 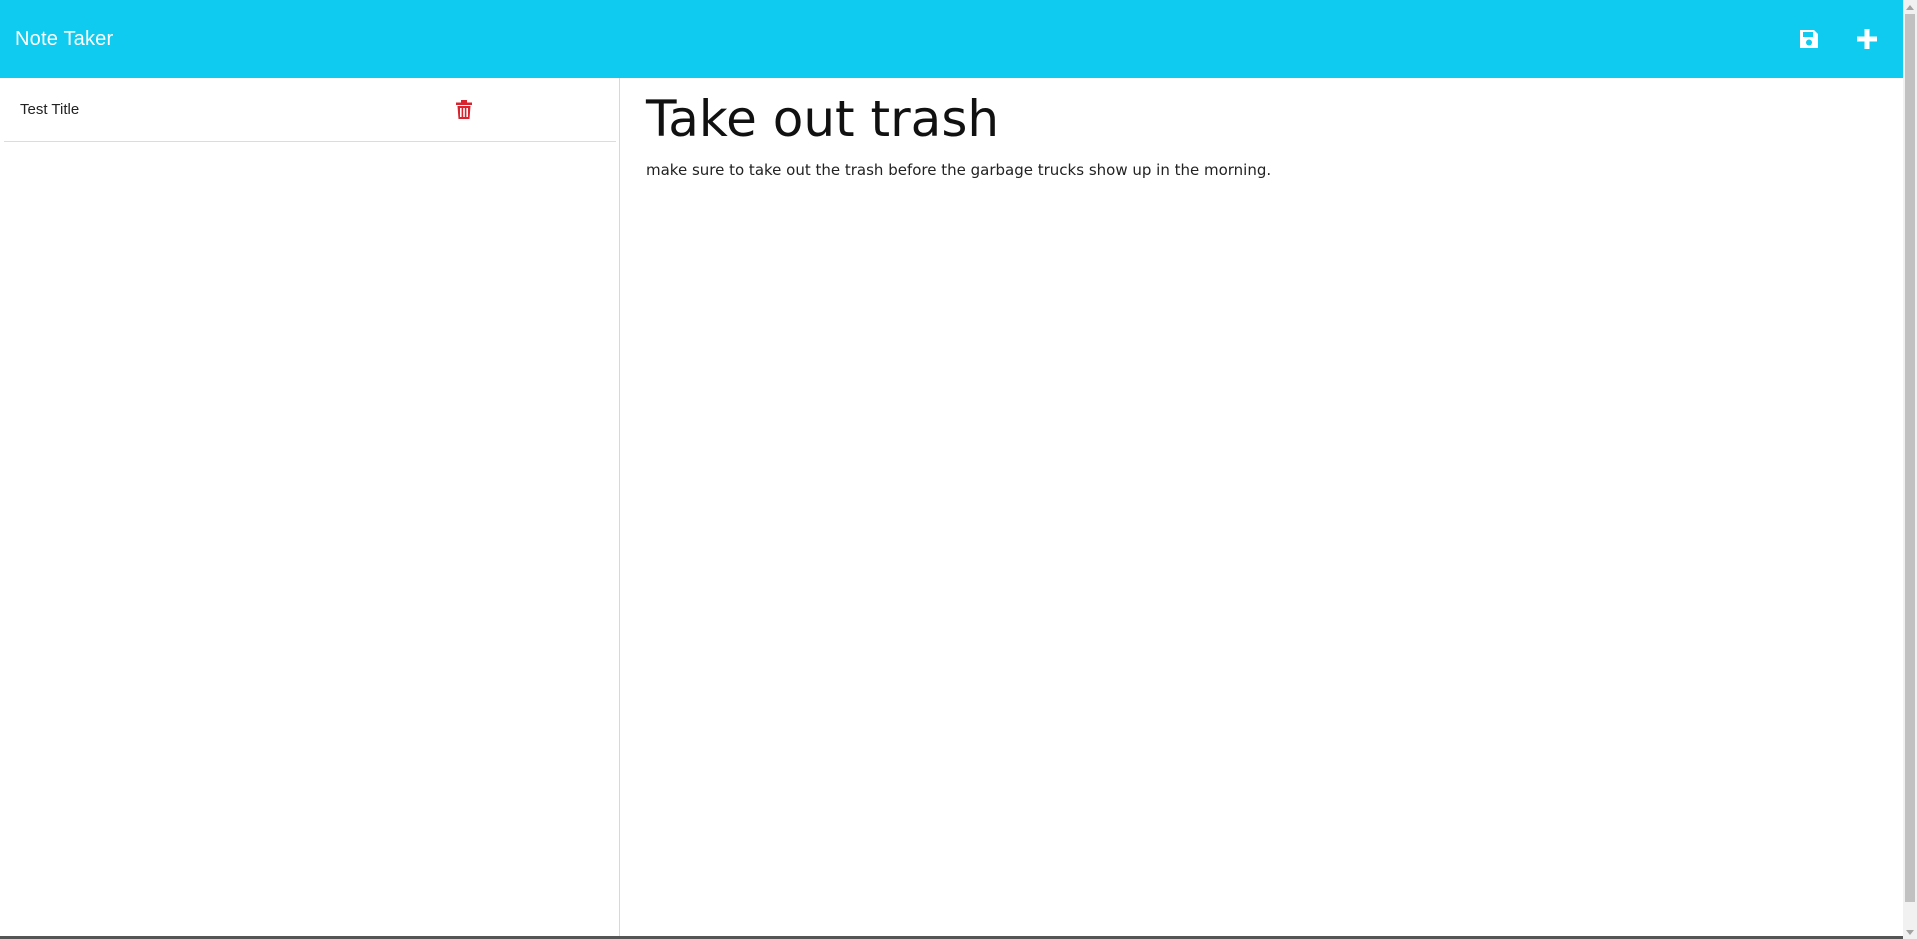 I want to click on trash-icon, so click(x=464, y=109).